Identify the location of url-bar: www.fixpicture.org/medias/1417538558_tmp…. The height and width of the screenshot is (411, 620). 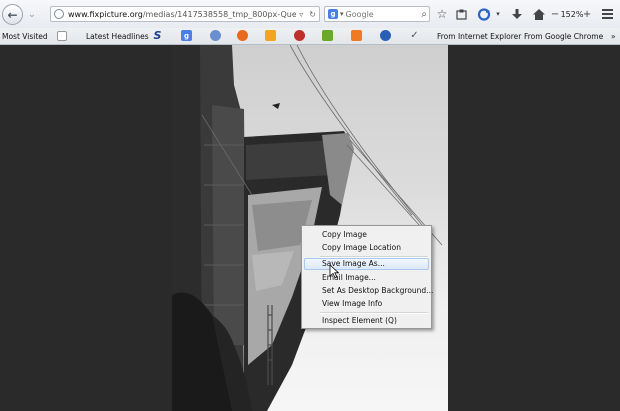
(185, 14).